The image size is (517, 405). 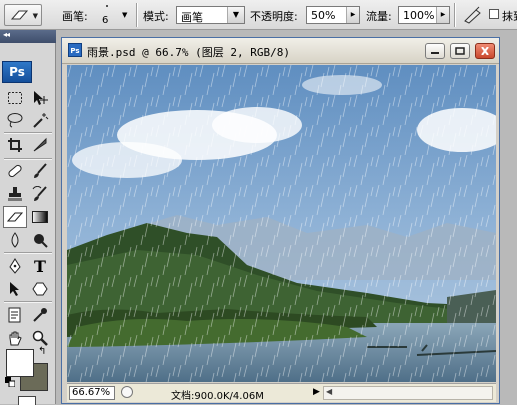 What do you see at coordinates (112, 15) in the screenshot?
I see `brush-preset-picker: 6 ▼` at bounding box center [112, 15].